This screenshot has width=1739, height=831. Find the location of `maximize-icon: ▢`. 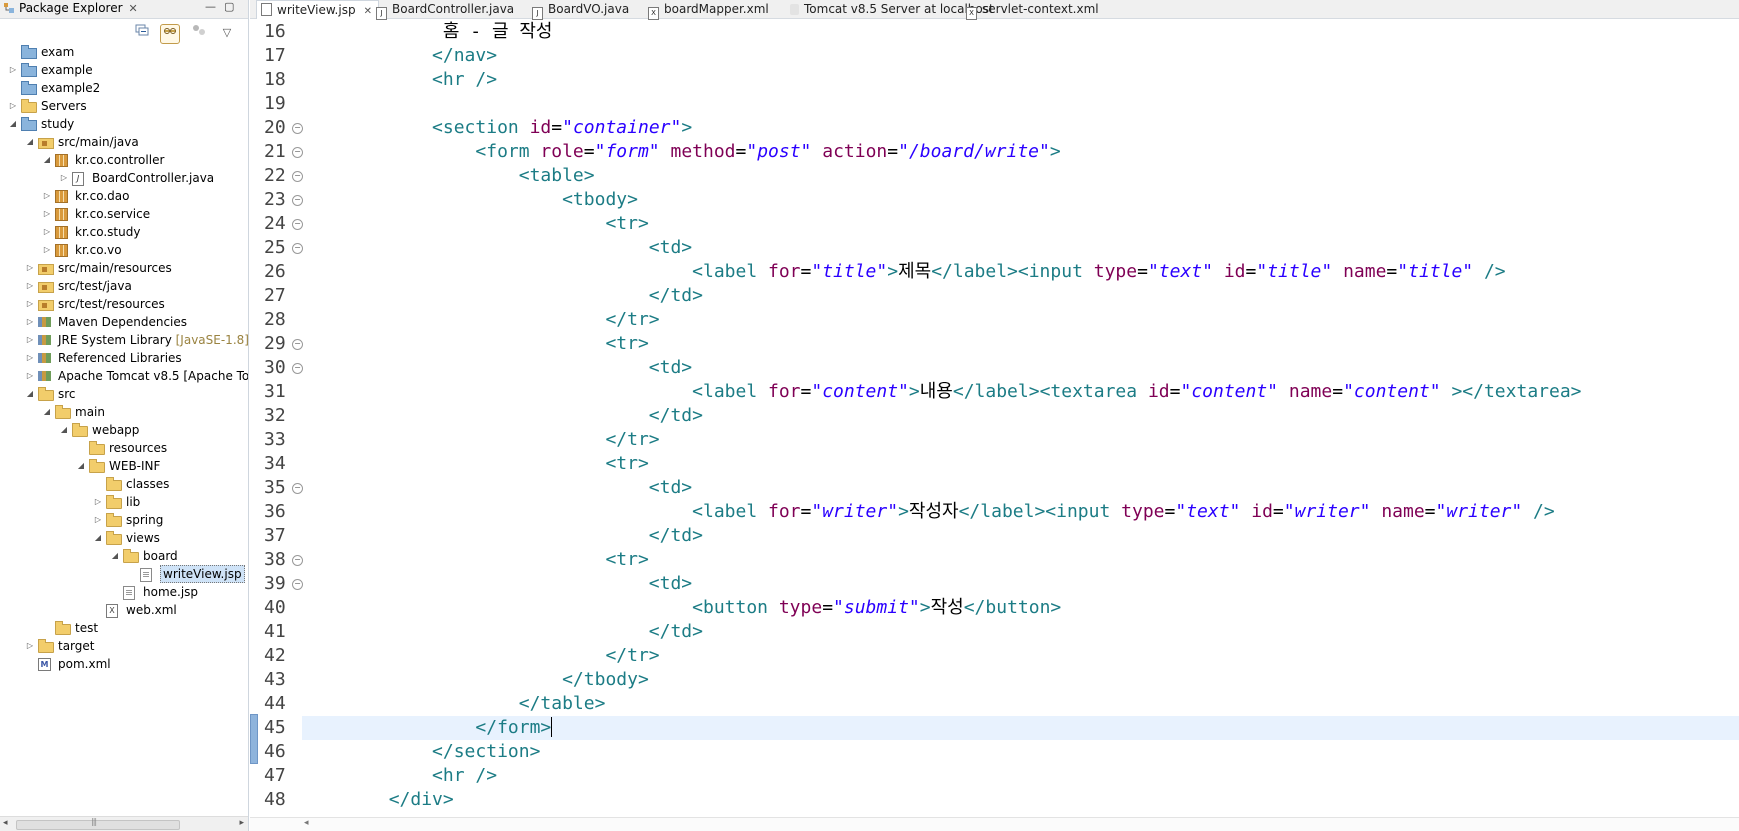

maximize-icon: ▢ is located at coordinates (229, 6).